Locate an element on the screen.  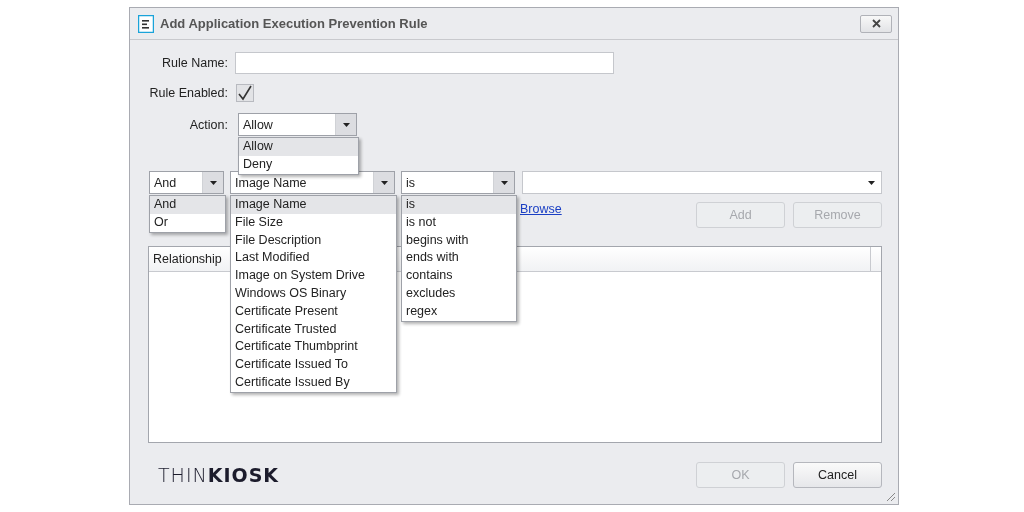
document-icon is located at coordinates (146, 23).